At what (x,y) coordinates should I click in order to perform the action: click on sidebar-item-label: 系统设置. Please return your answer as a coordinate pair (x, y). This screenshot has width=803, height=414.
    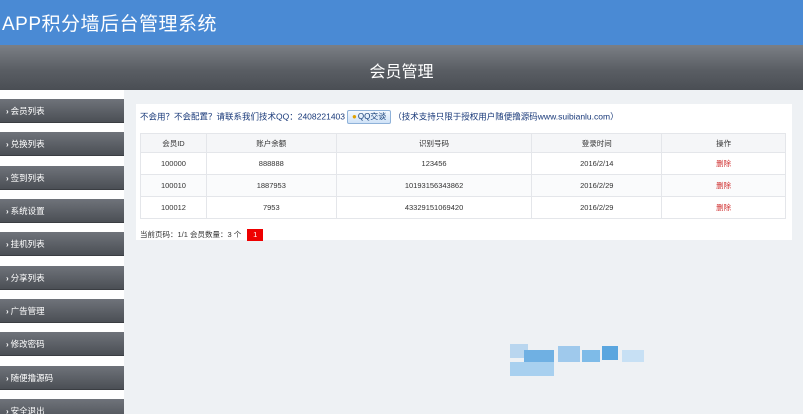
    Looking at the image, I should click on (27, 211).